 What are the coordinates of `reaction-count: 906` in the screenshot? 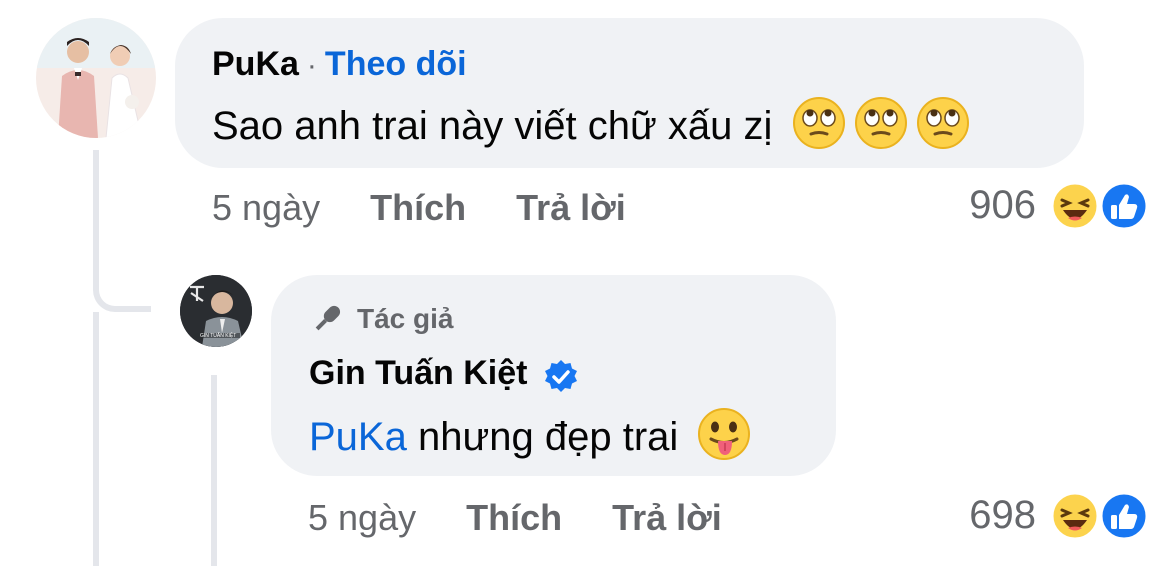 It's located at (988, 205).